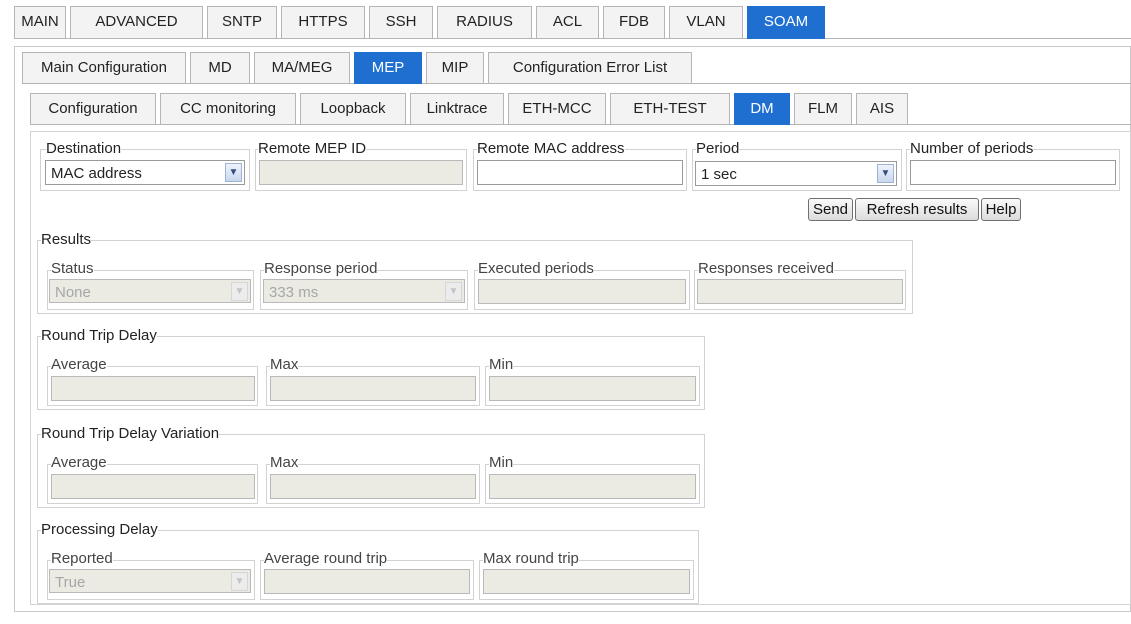 This screenshot has width=1131, height=624. Describe the element at coordinates (79, 462) in the screenshot. I see `rtdv-average-label: Average` at that location.